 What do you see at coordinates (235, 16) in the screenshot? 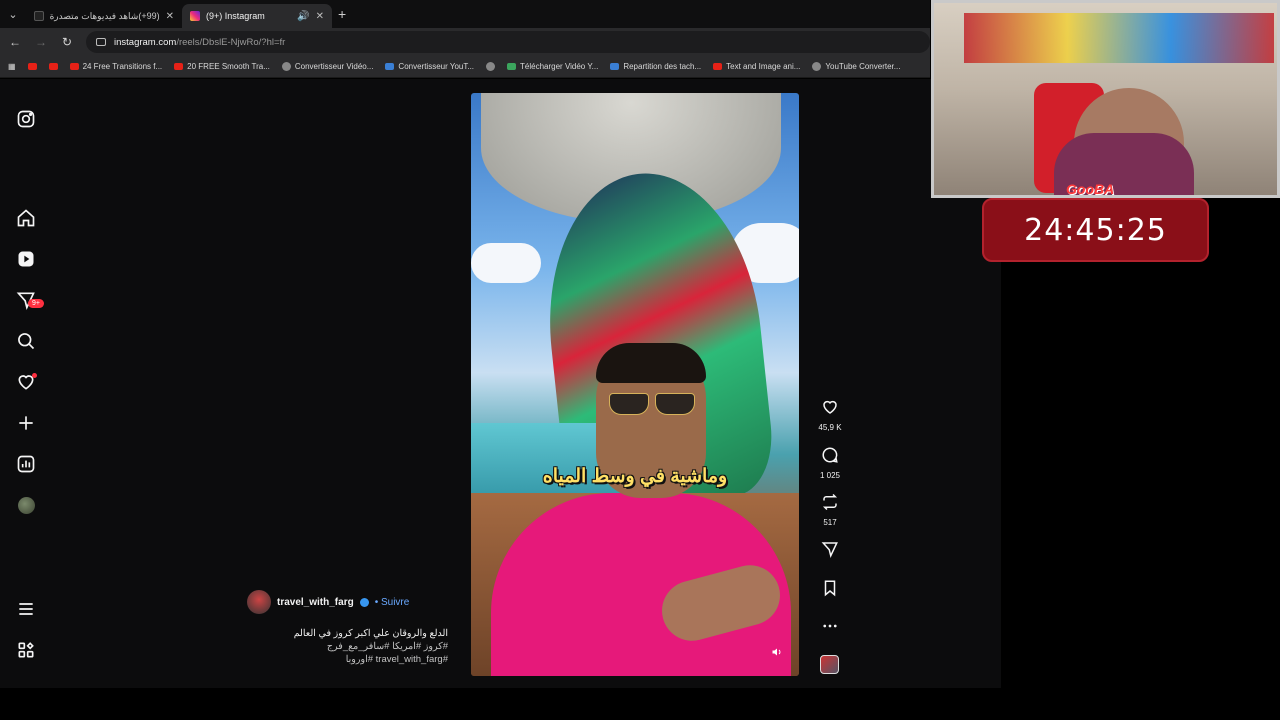
I see `tab-title: (9+) Instagram` at bounding box center [235, 16].